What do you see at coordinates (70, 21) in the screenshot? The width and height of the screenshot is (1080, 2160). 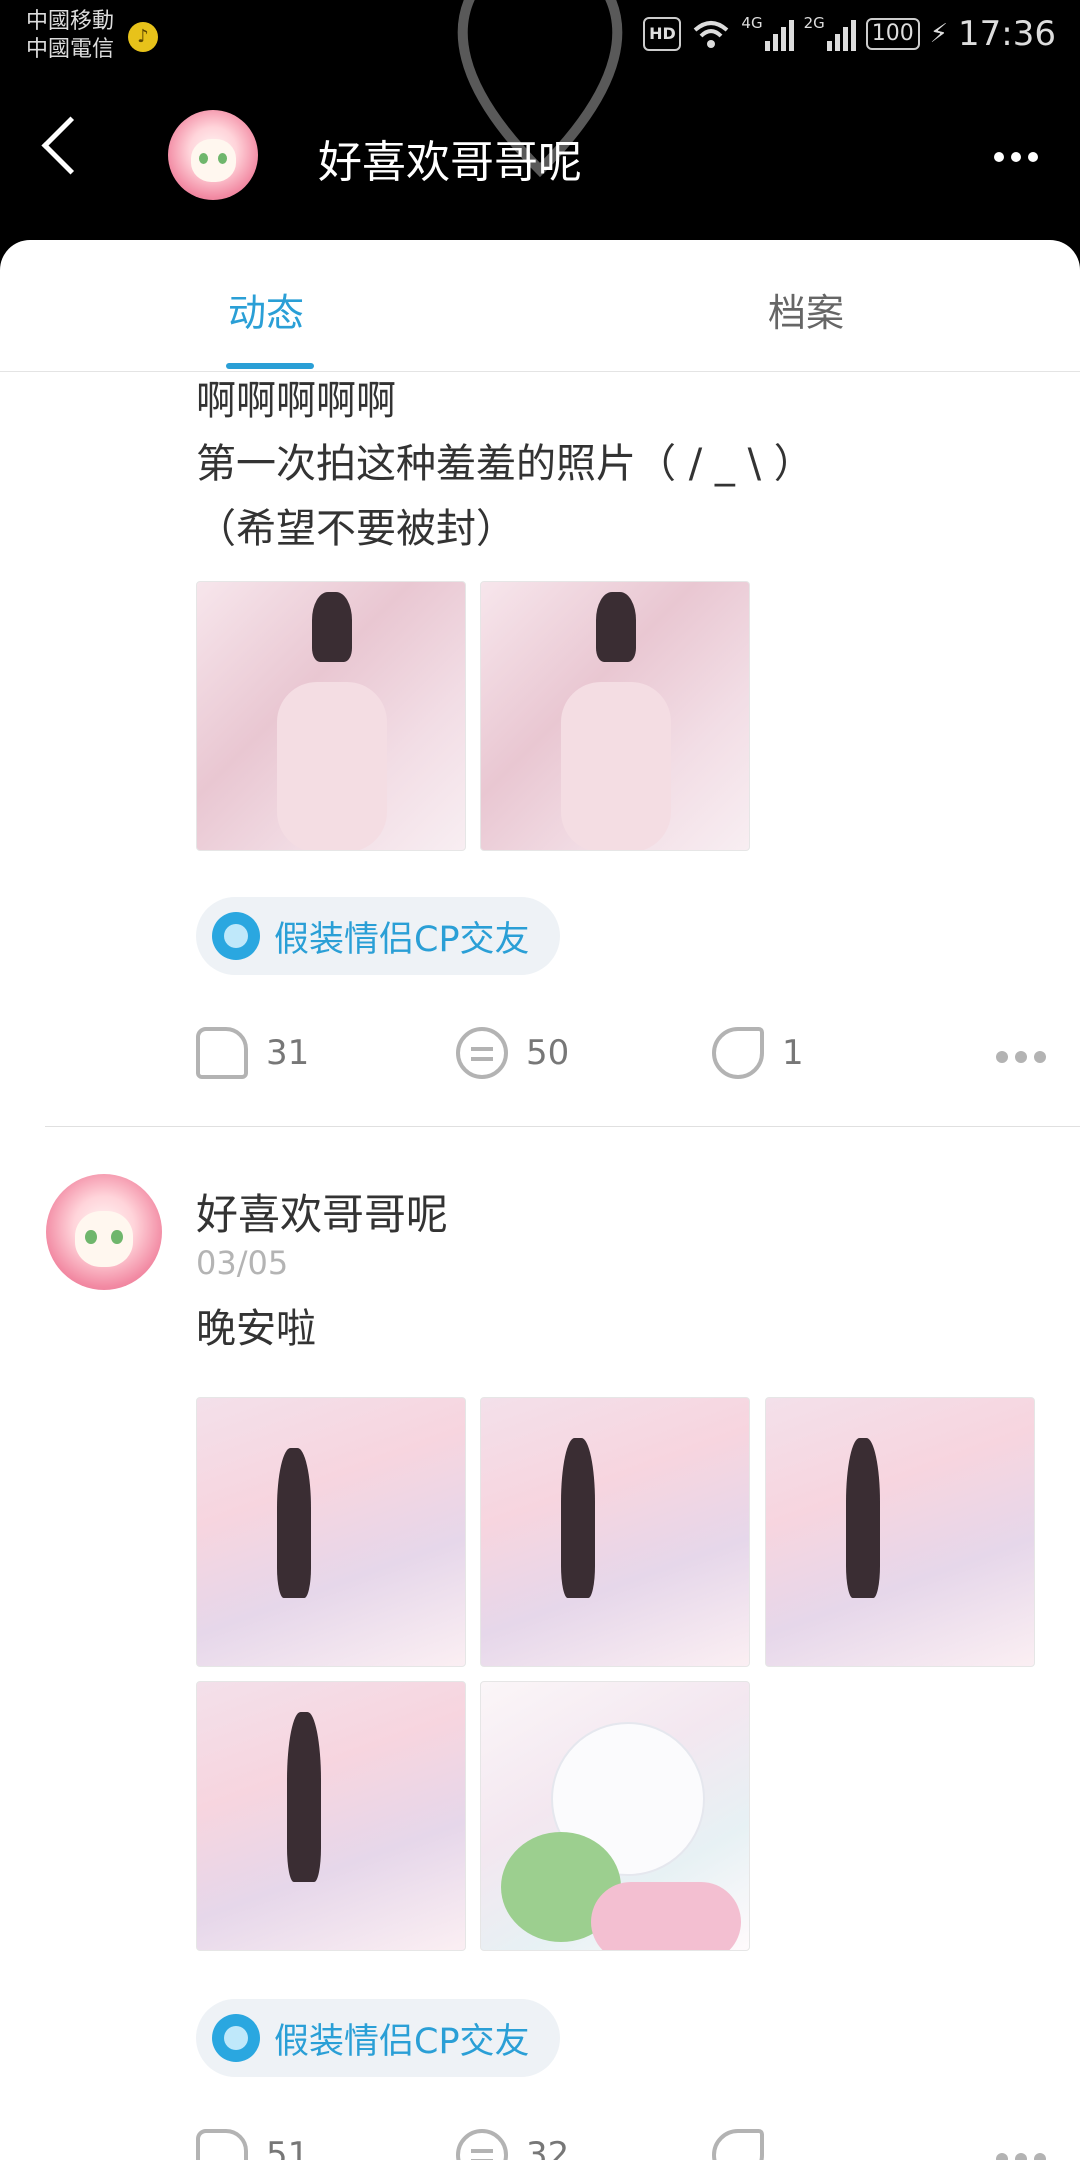 I see `carrier-1: 中國移動` at bounding box center [70, 21].